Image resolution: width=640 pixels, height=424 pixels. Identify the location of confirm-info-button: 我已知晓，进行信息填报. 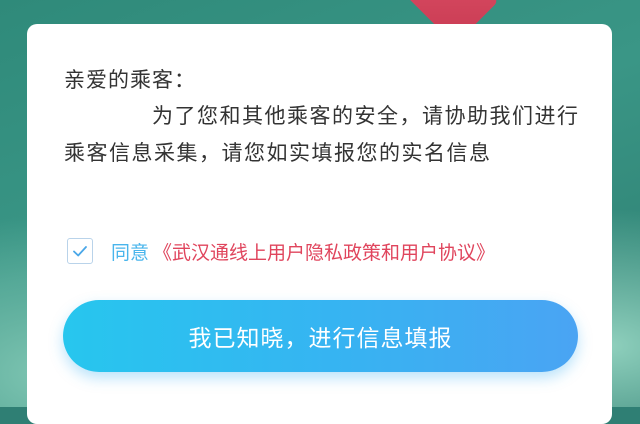
(320, 336).